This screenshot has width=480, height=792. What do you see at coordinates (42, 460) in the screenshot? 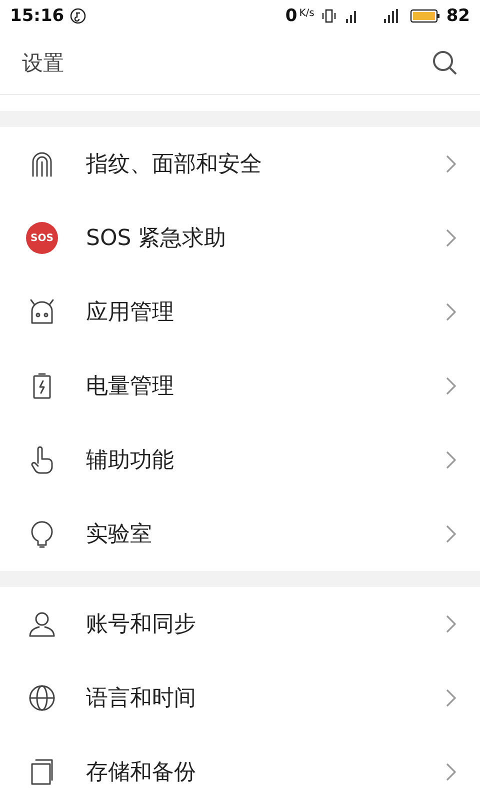
I see `pointing-hand-icon` at bounding box center [42, 460].